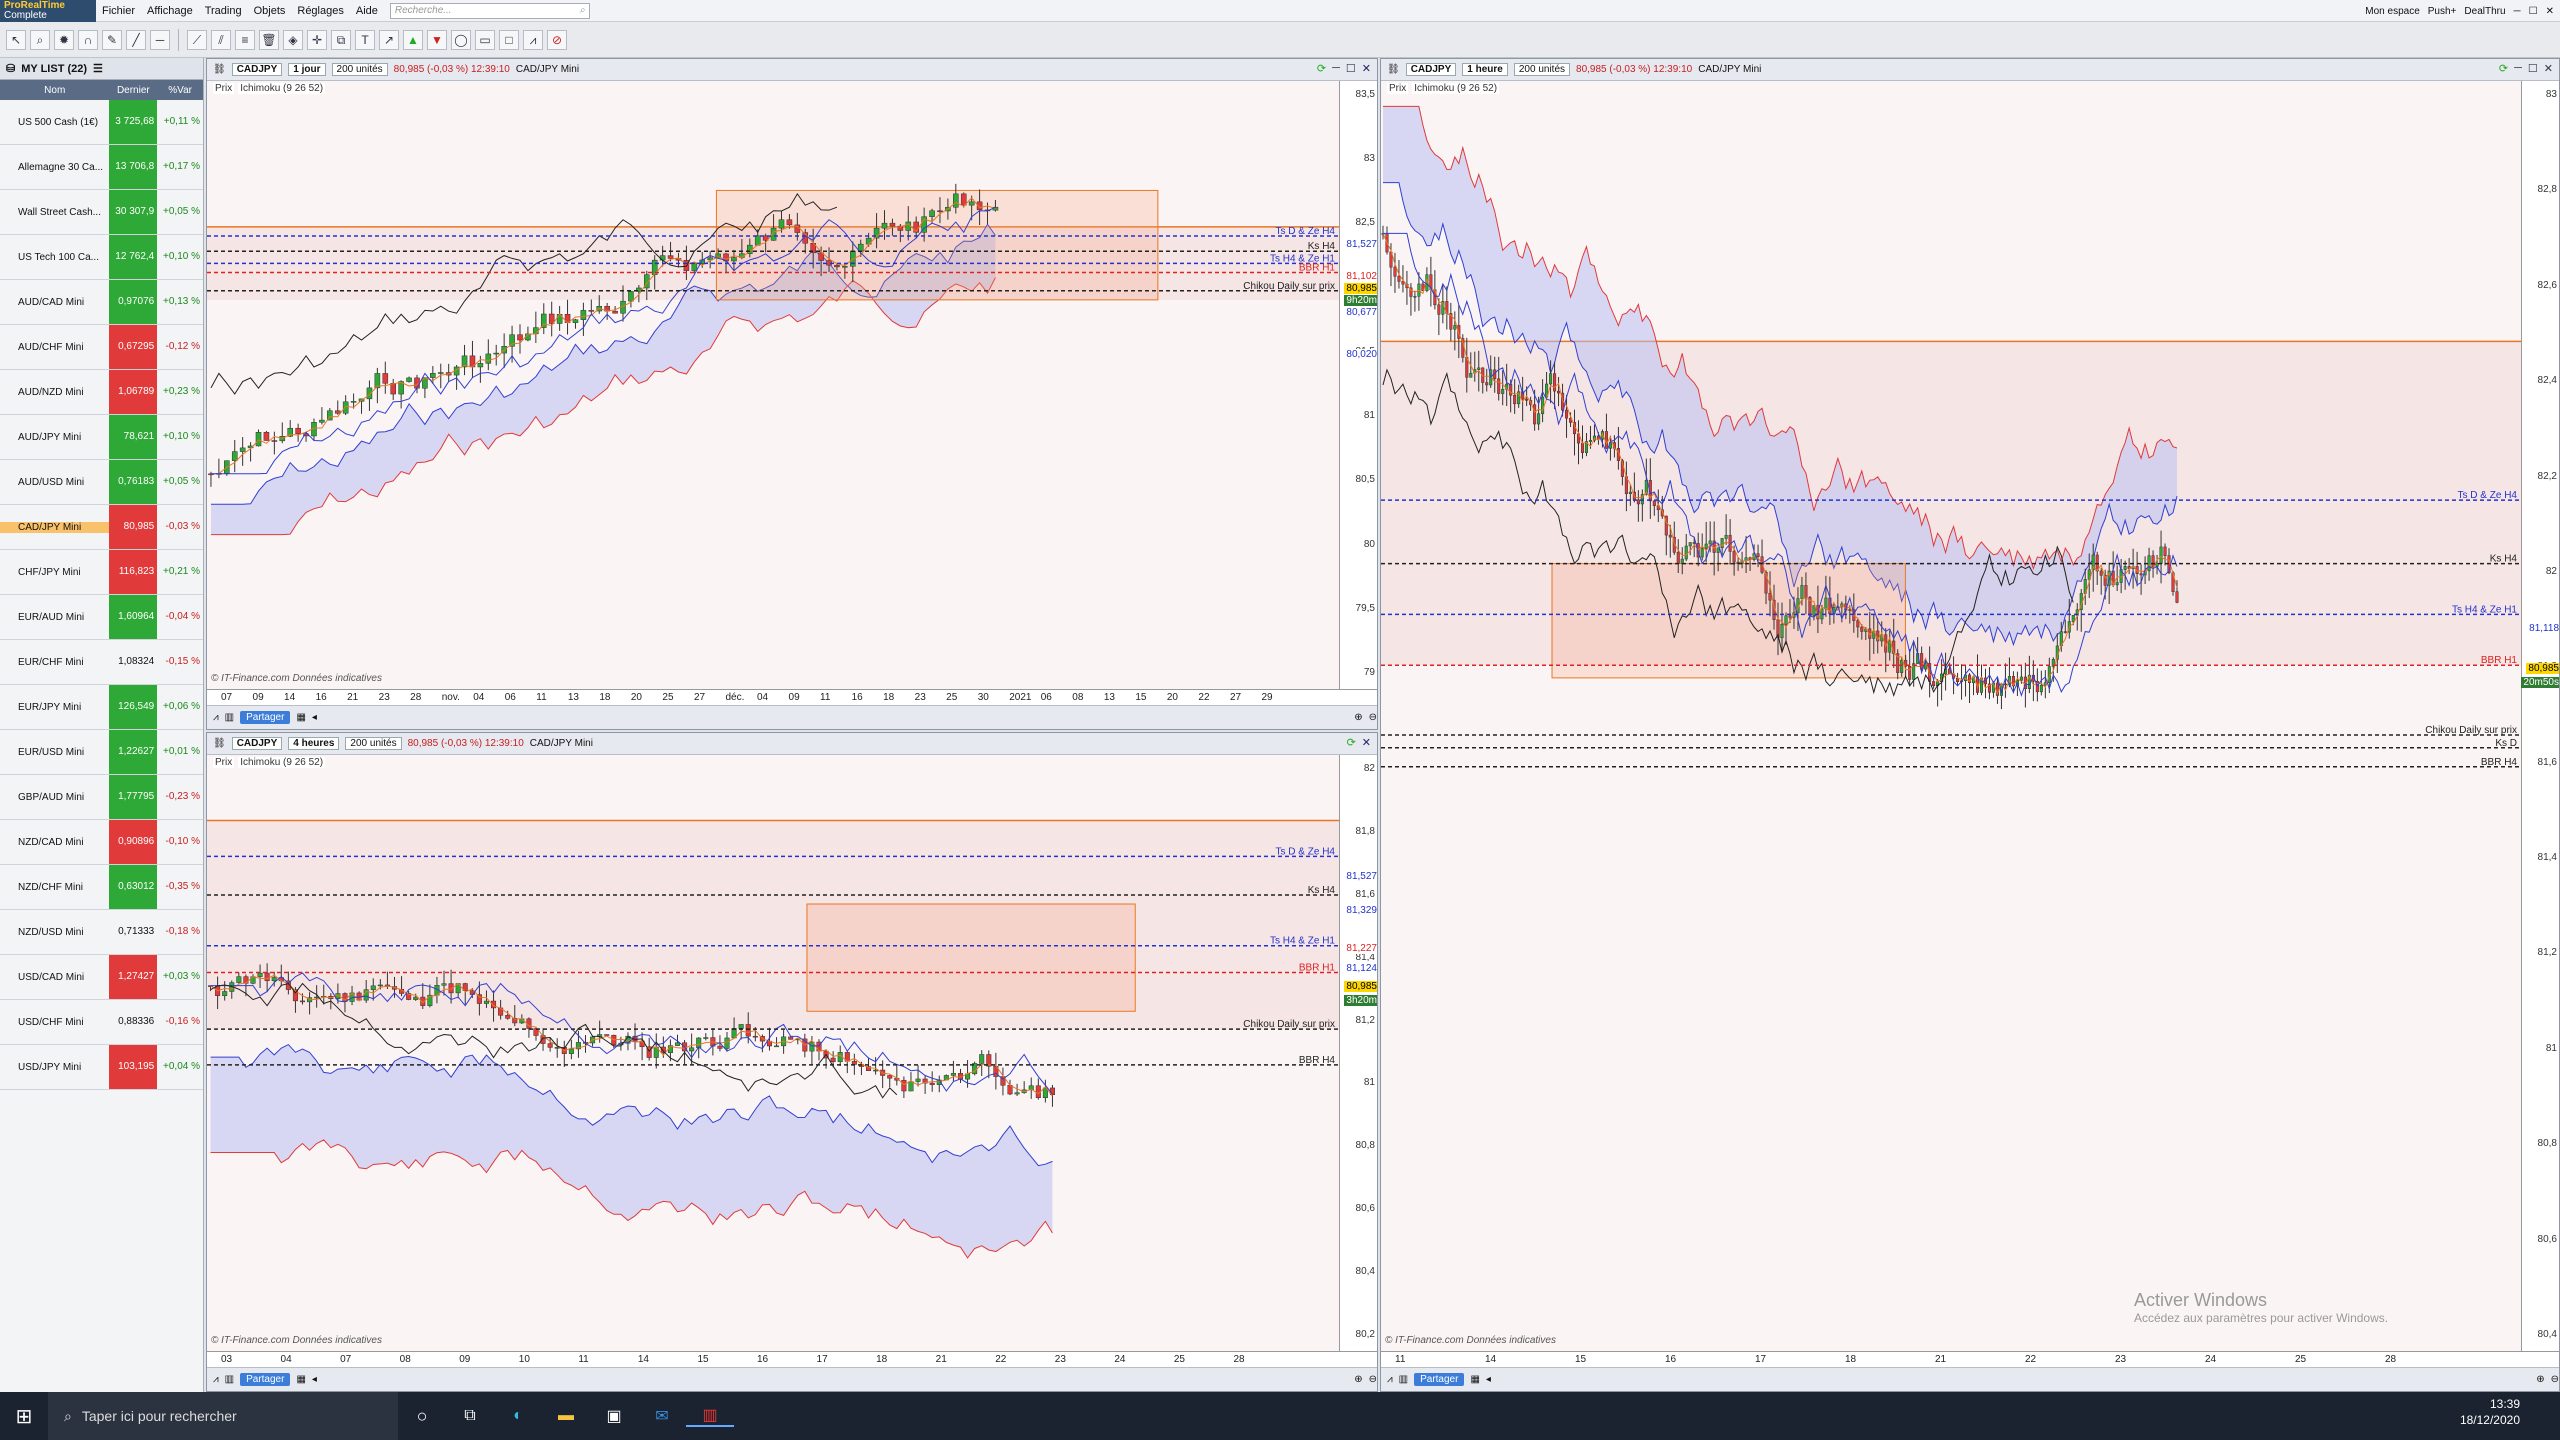  I want to click on clock-date: 18/12/2020, so click(2490, 1420).